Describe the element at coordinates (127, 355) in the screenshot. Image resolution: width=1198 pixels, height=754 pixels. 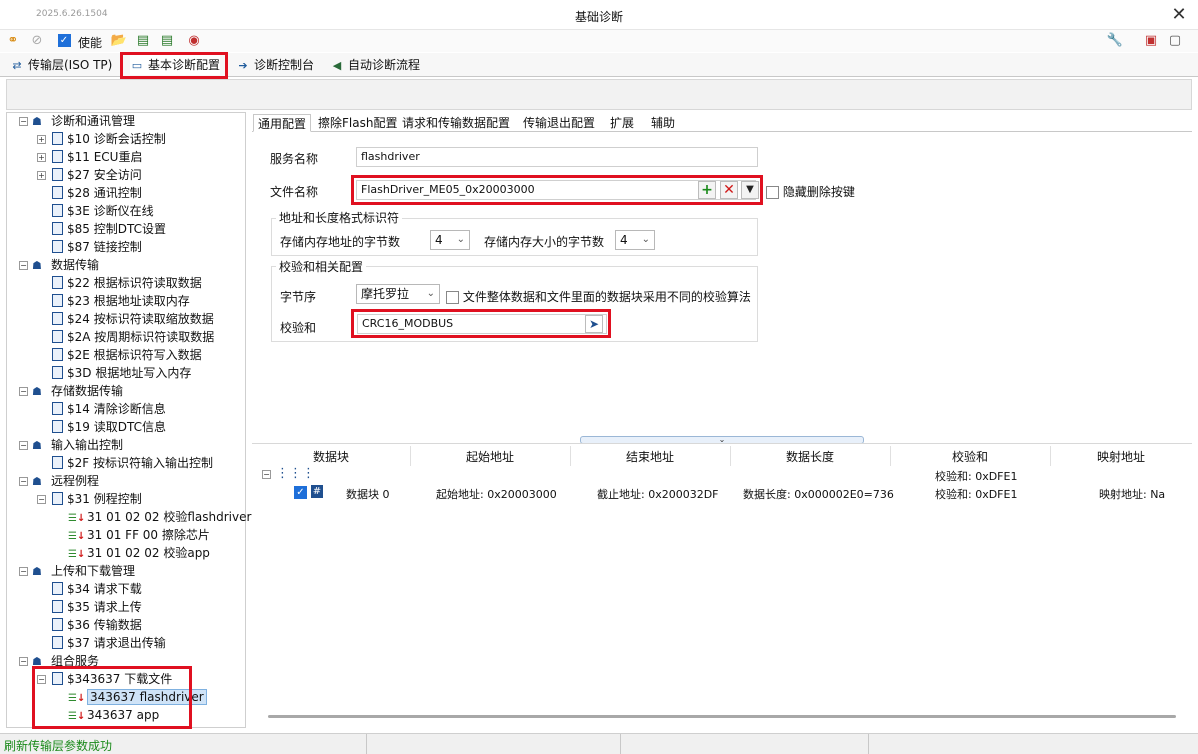
I see `tree-item: $2E 根据标识符写入数据` at that location.